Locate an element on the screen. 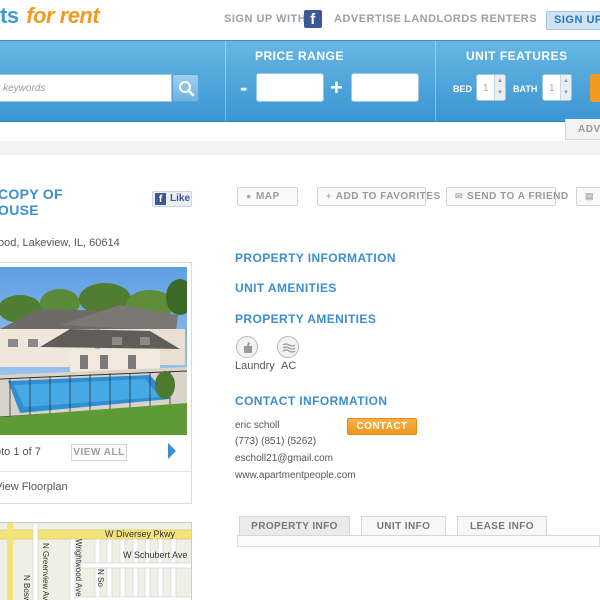 This screenshot has width=600, height=600. photo-gallery-card: oto 1 of 7 VIEW ALL View Floorplan is located at coordinates (96, 383).